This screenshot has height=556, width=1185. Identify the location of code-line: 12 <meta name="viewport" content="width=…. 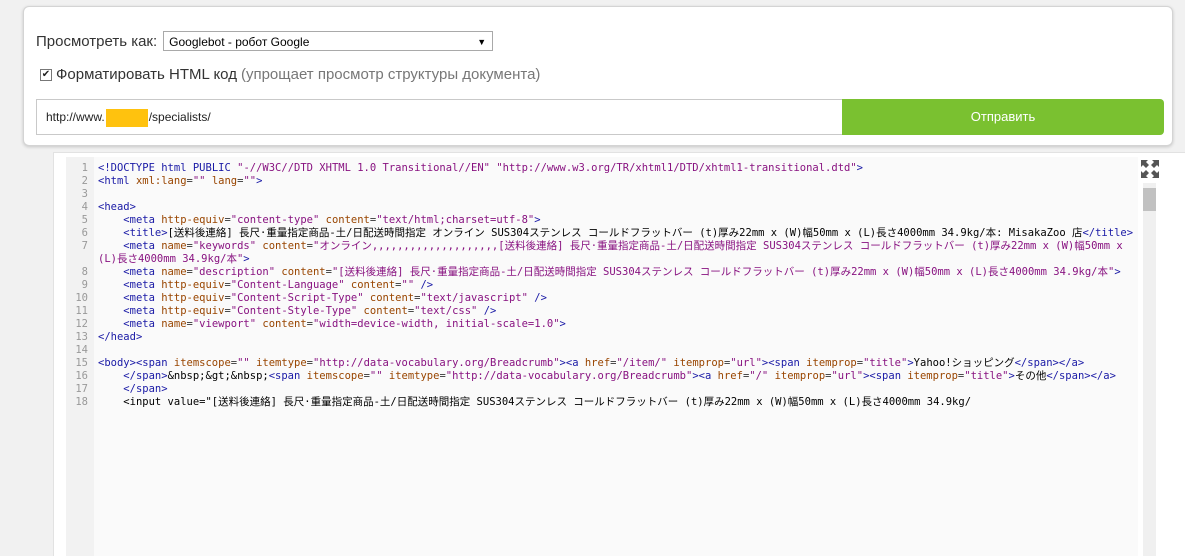
(606, 324).